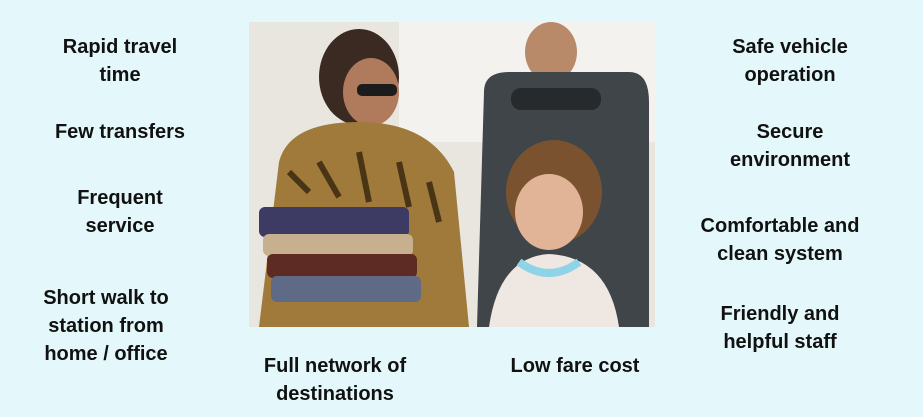  What do you see at coordinates (556, 99) in the screenshot?
I see `photo-seat-handle` at bounding box center [556, 99].